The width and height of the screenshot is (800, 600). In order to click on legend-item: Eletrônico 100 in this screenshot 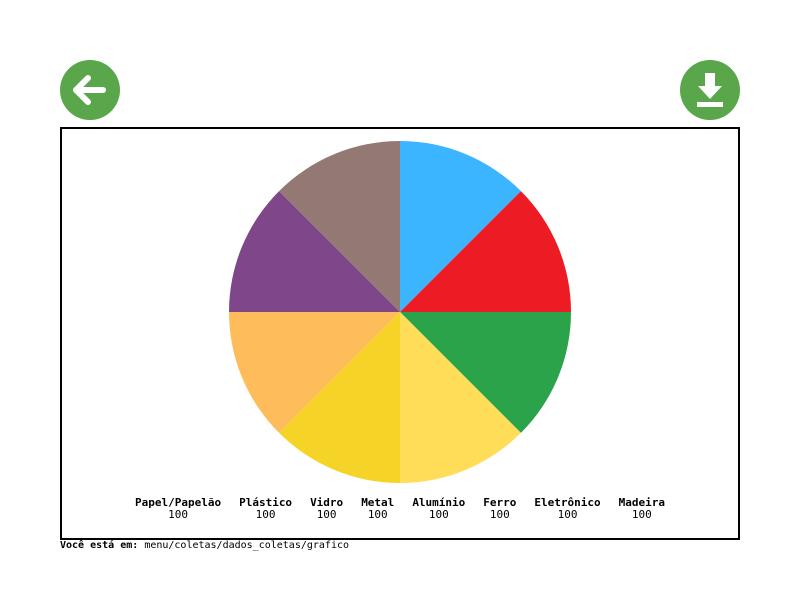, I will do `click(567, 509)`.